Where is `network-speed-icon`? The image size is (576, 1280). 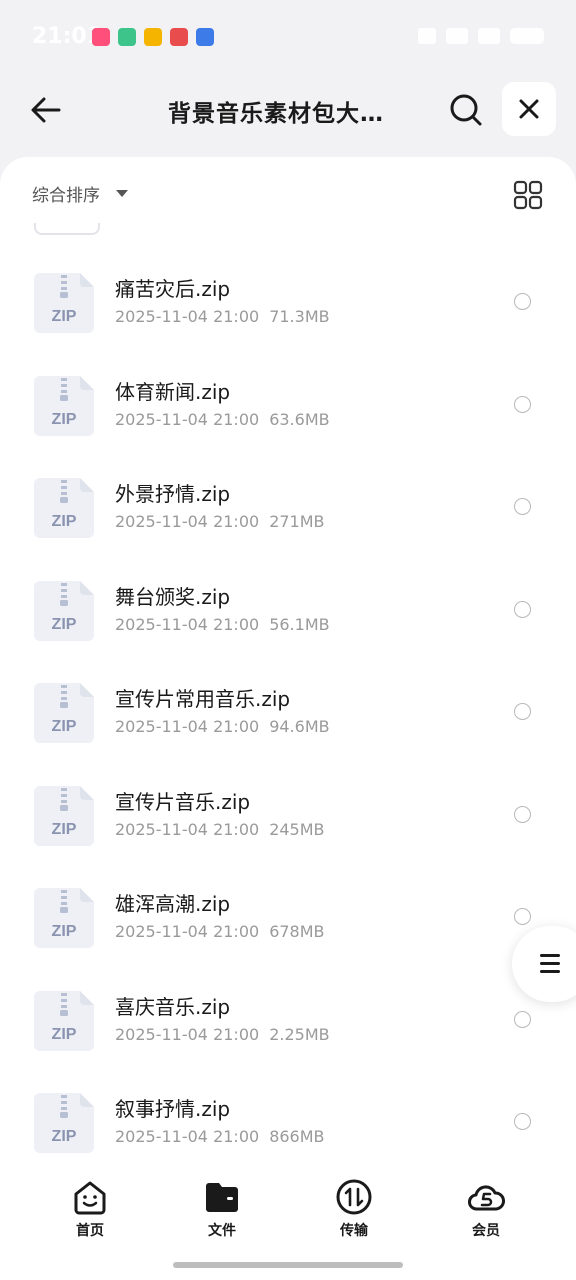 network-speed-icon is located at coordinates (457, 36).